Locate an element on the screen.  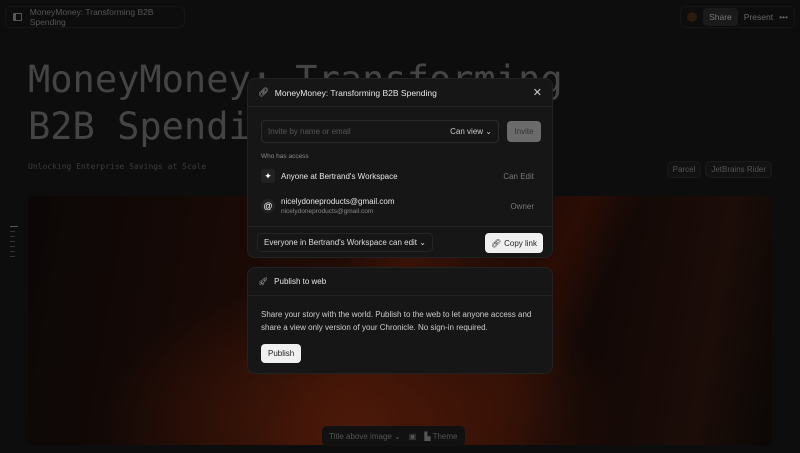
copy-link-button: 🔗︎ Copy link is located at coordinates (513, 243).